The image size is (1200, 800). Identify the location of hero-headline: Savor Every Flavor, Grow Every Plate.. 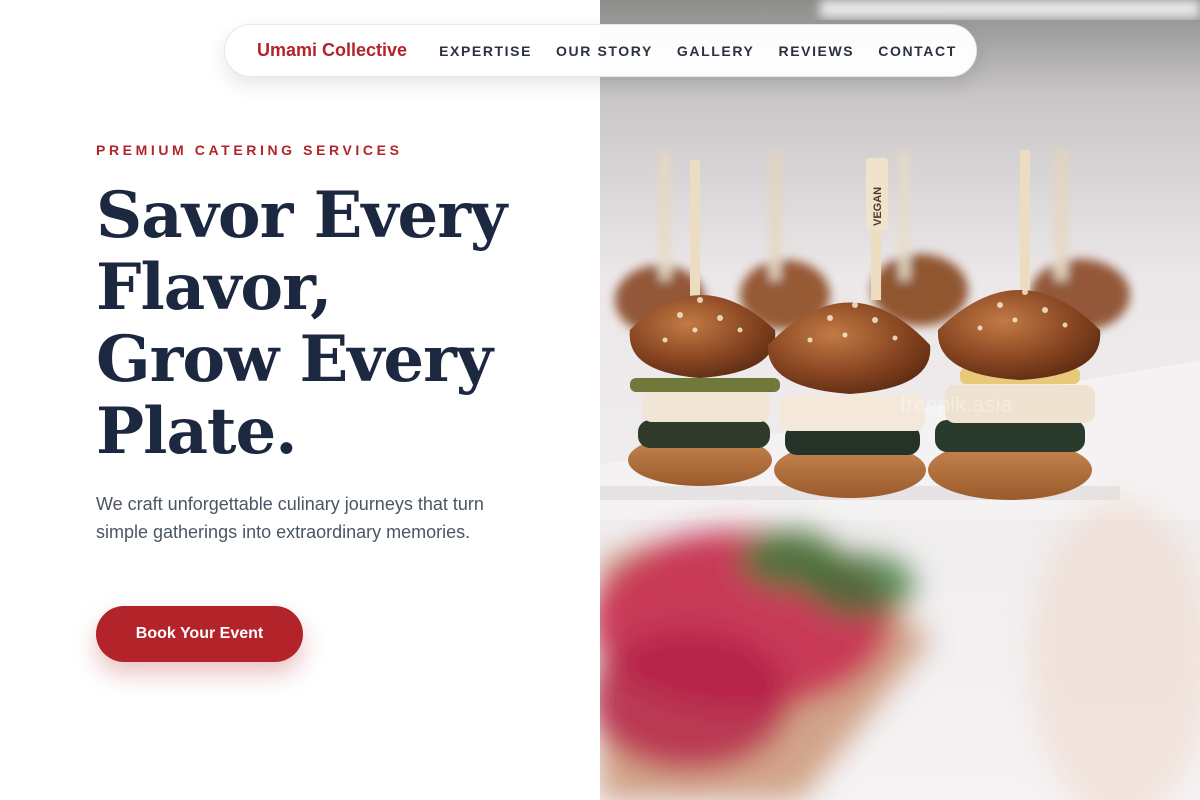
(336, 324).